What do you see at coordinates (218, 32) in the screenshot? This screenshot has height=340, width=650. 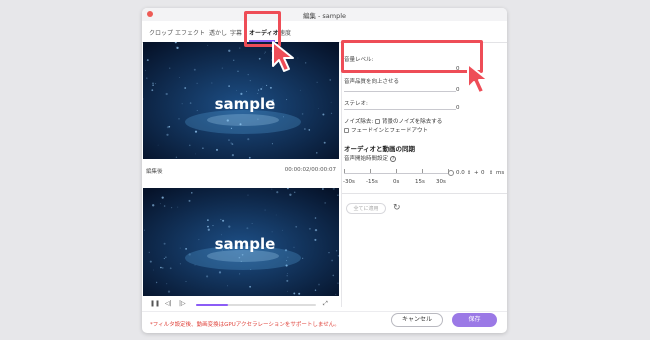 I see `tab-watermark: 透かし` at bounding box center [218, 32].